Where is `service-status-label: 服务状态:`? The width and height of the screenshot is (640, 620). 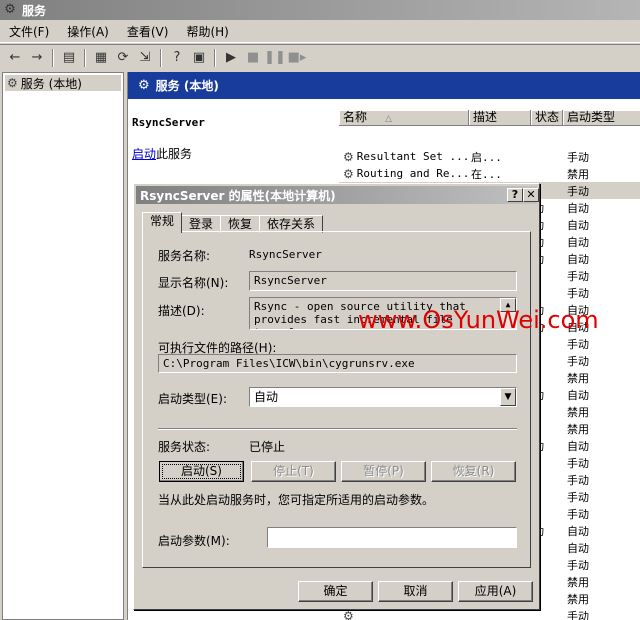
service-status-label: 服务状态: is located at coordinates (184, 447).